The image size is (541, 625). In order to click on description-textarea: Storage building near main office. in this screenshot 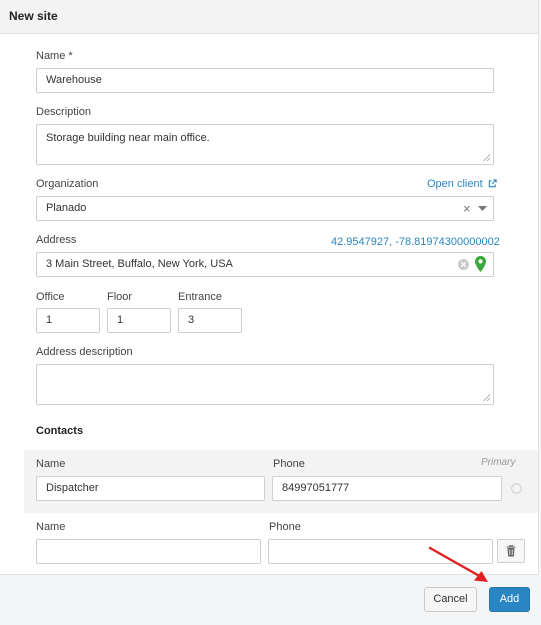, I will do `click(265, 144)`.